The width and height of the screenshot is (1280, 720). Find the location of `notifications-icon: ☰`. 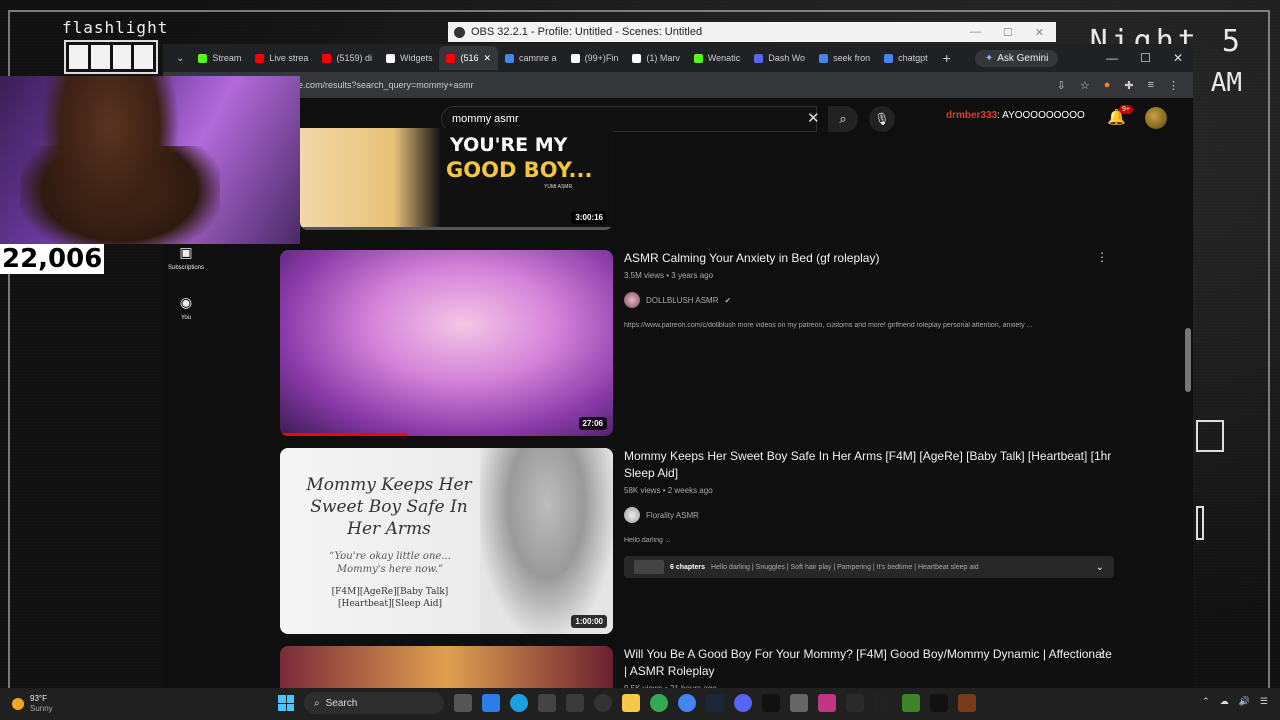

notifications-icon: ☰ is located at coordinates (1264, 701).